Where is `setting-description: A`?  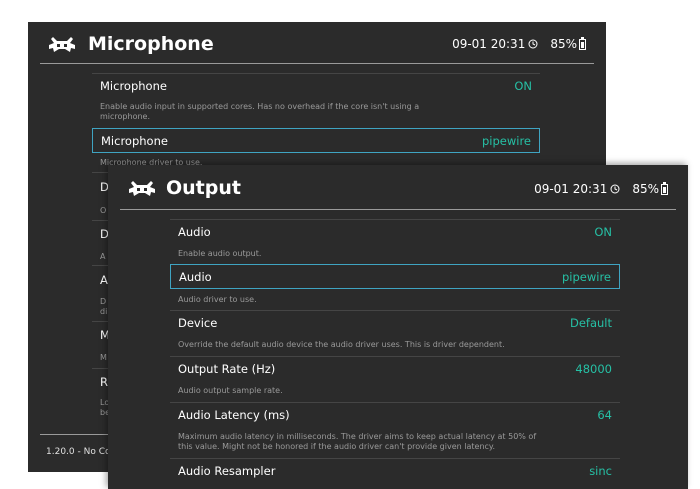
setting-description: A is located at coordinates (103, 256).